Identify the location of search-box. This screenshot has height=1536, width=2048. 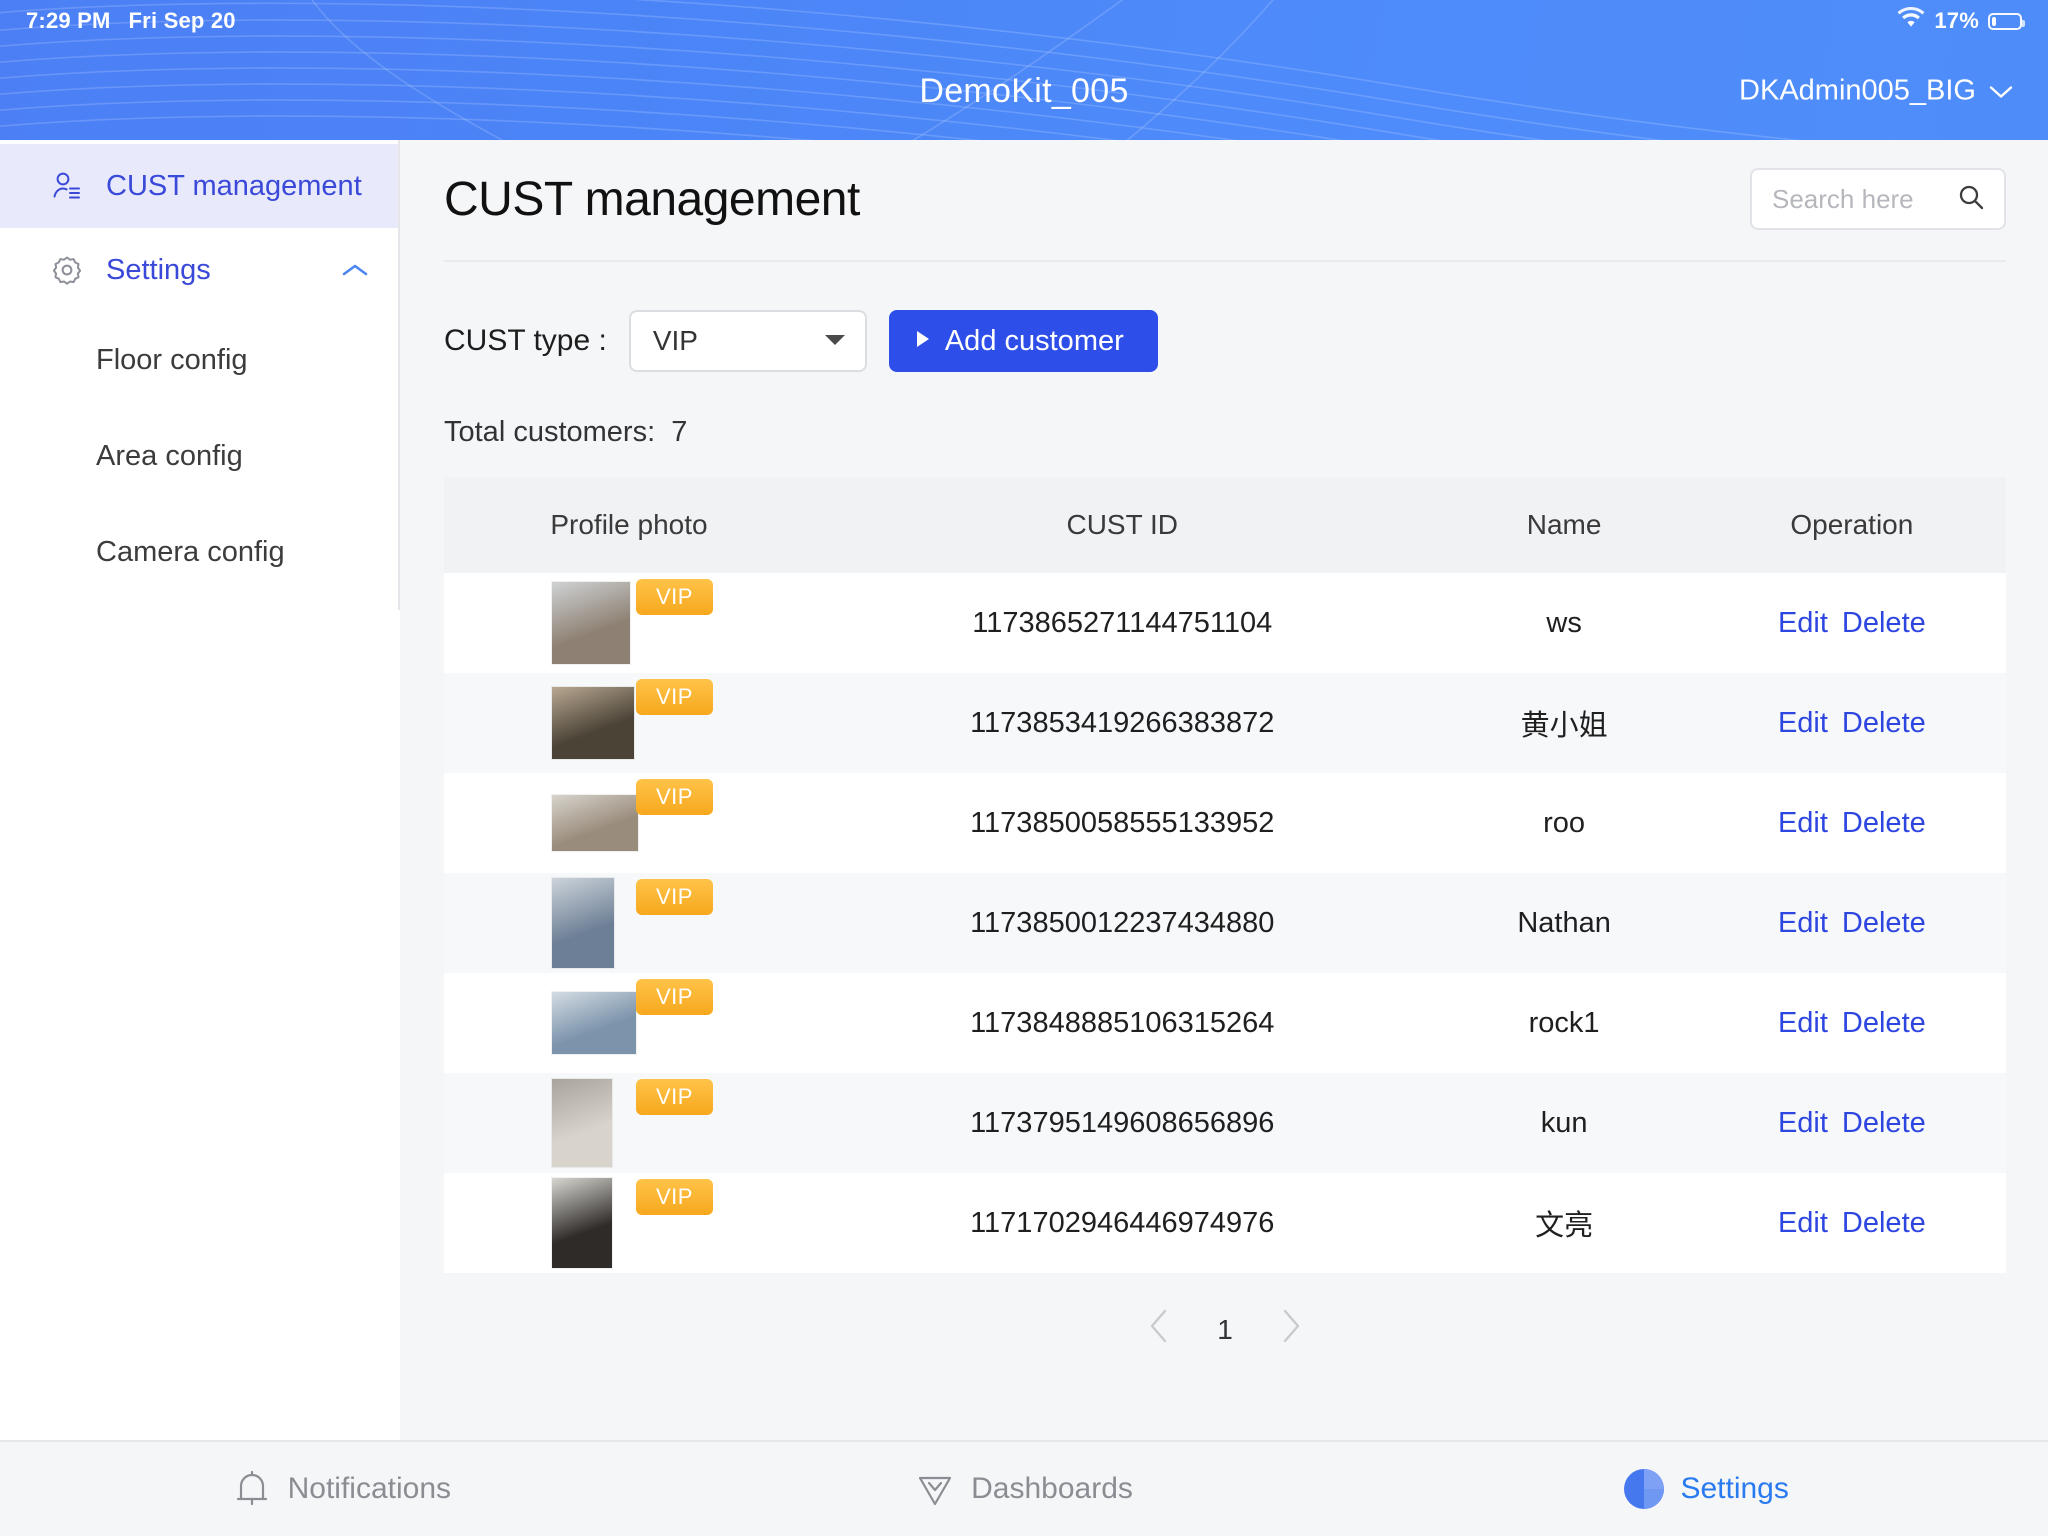
(1878, 199).